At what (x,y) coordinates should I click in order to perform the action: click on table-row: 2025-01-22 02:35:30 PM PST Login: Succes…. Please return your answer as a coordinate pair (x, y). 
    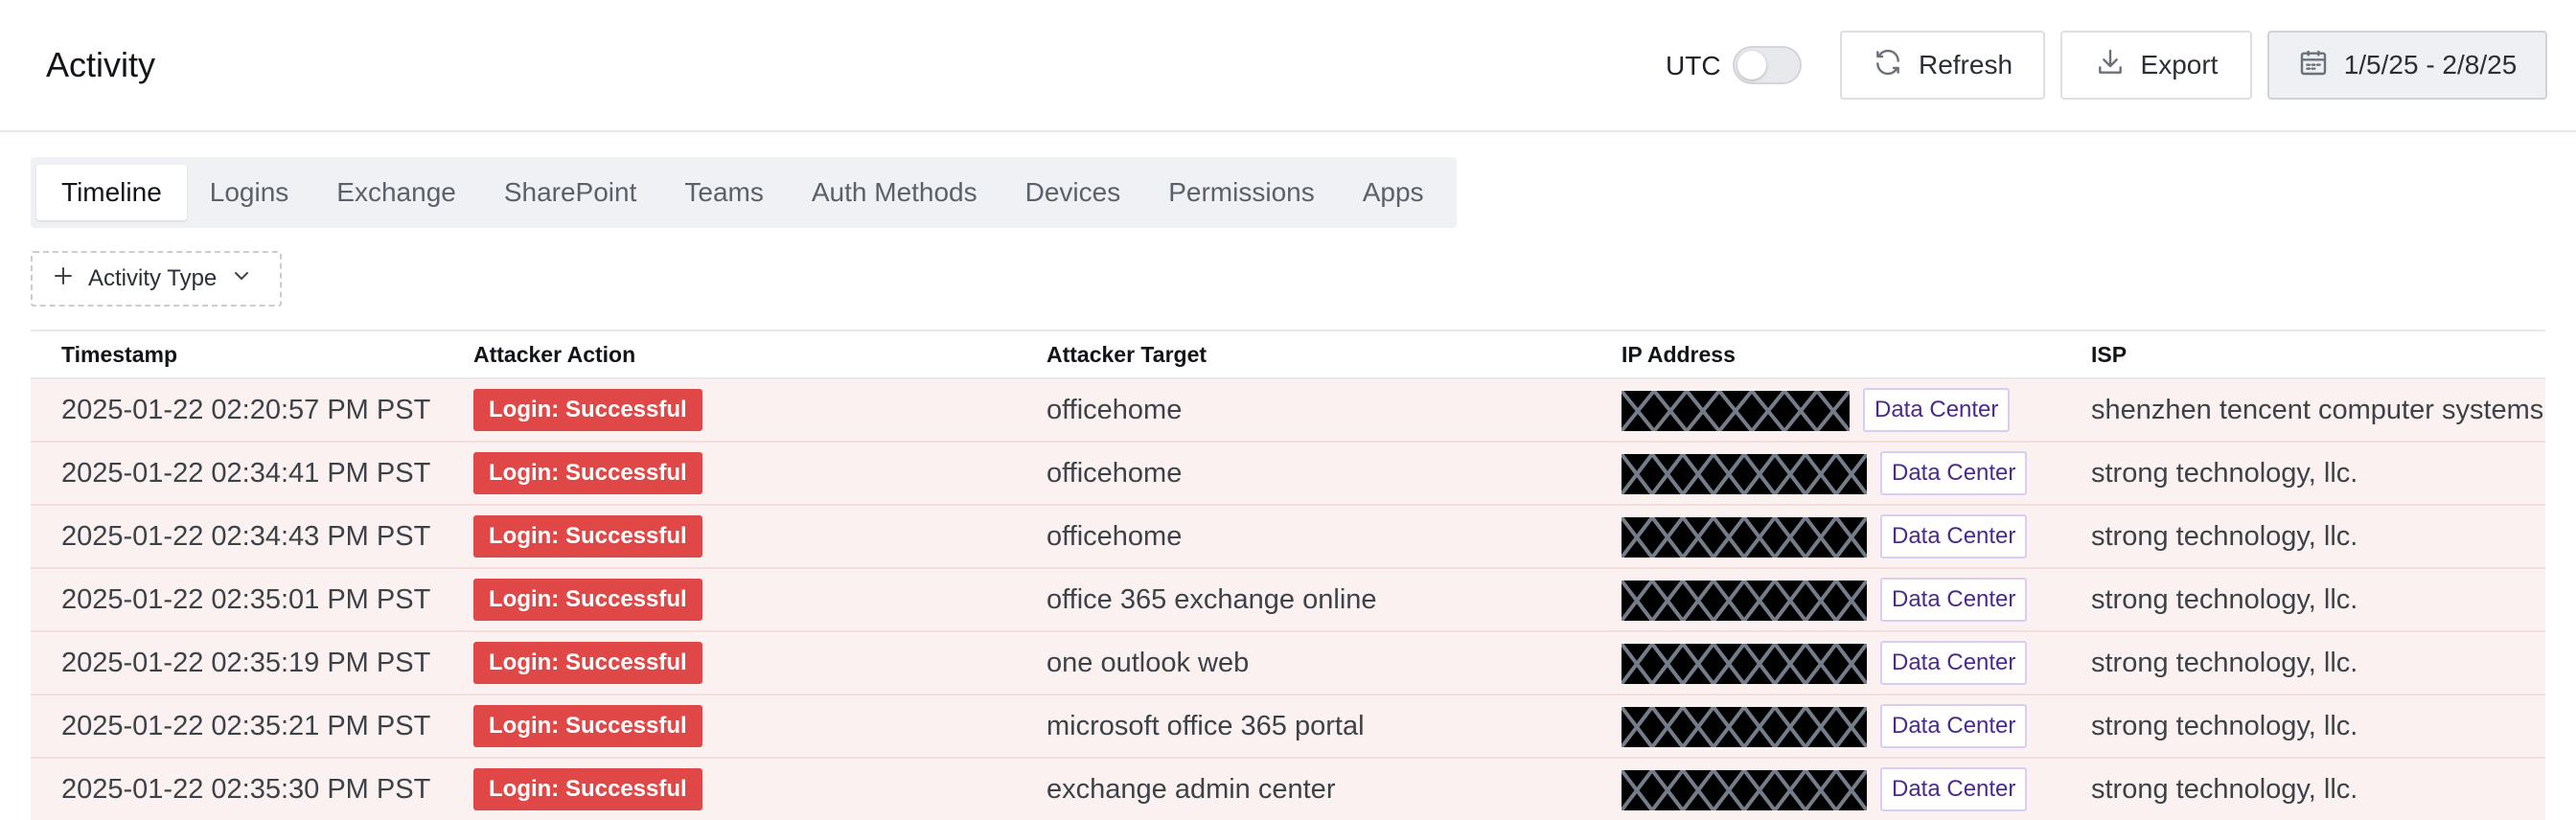
    Looking at the image, I should click on (1288, 790).